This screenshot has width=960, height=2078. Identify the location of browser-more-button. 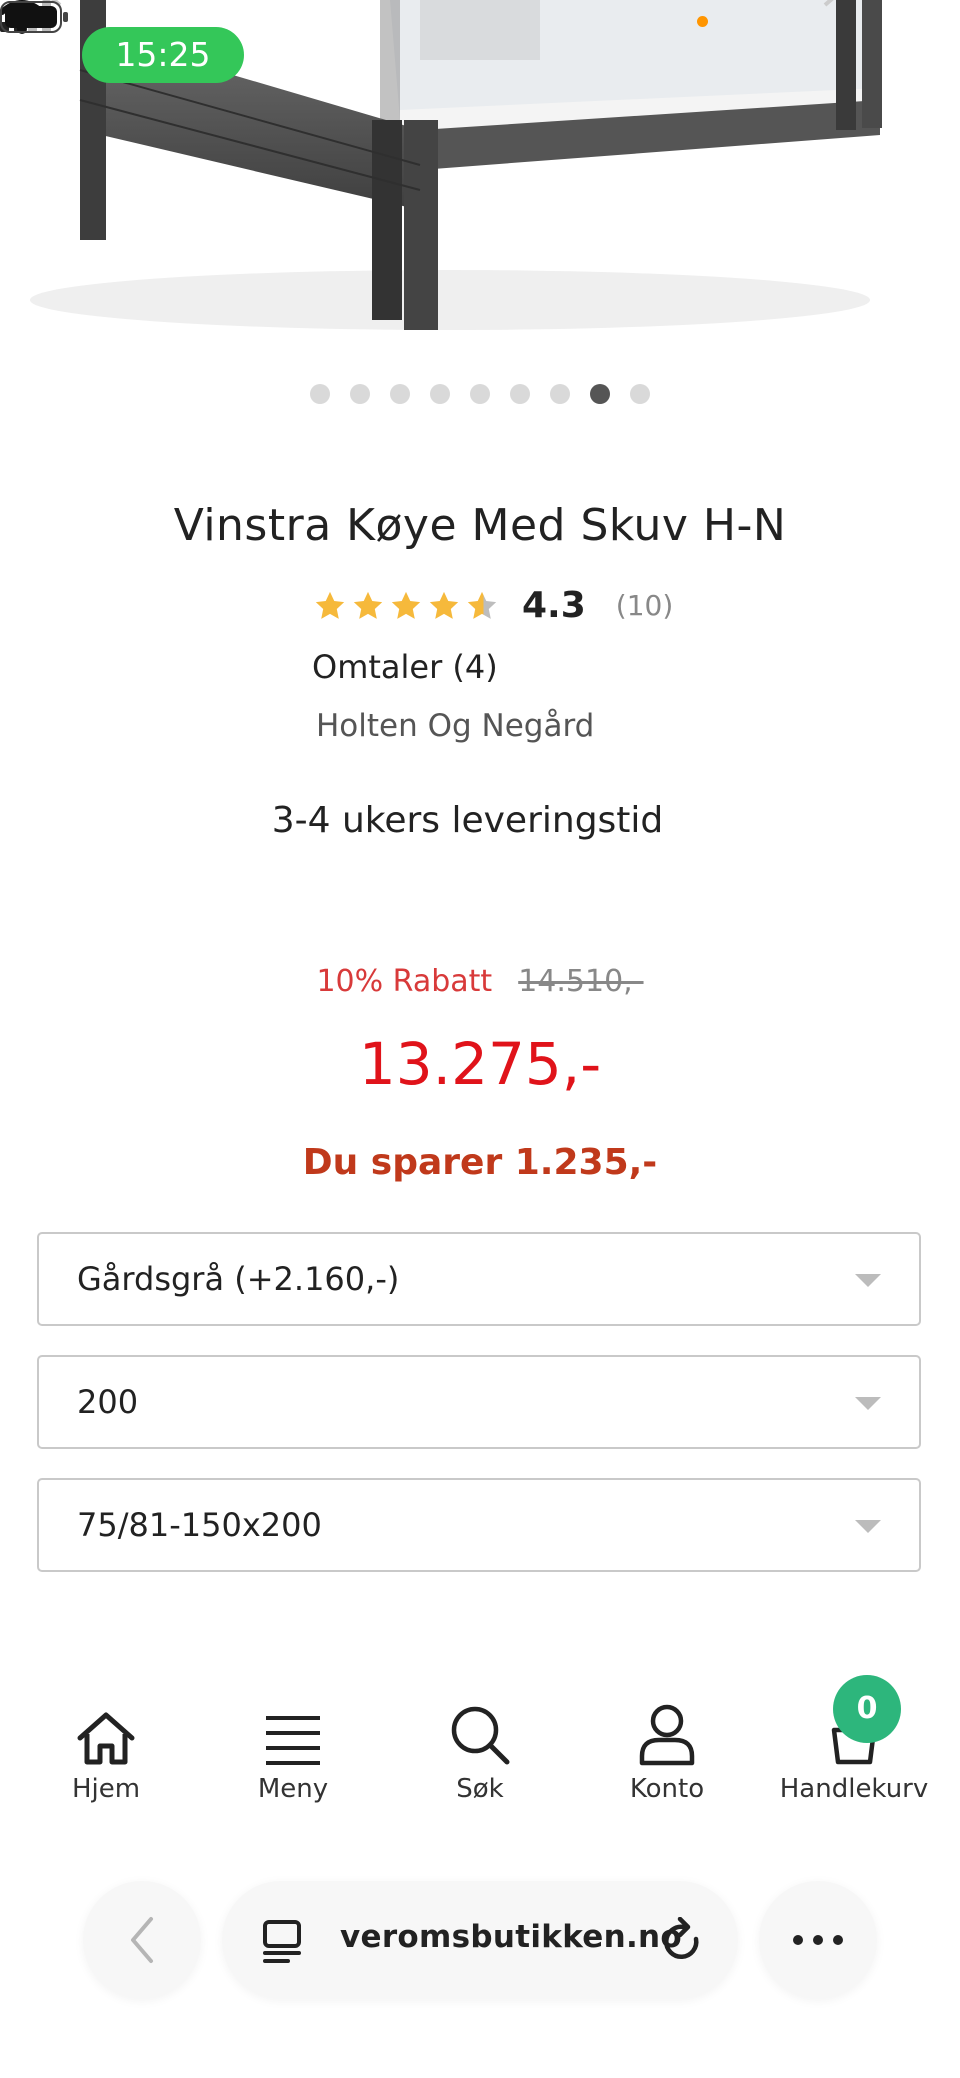
(818, 1940).